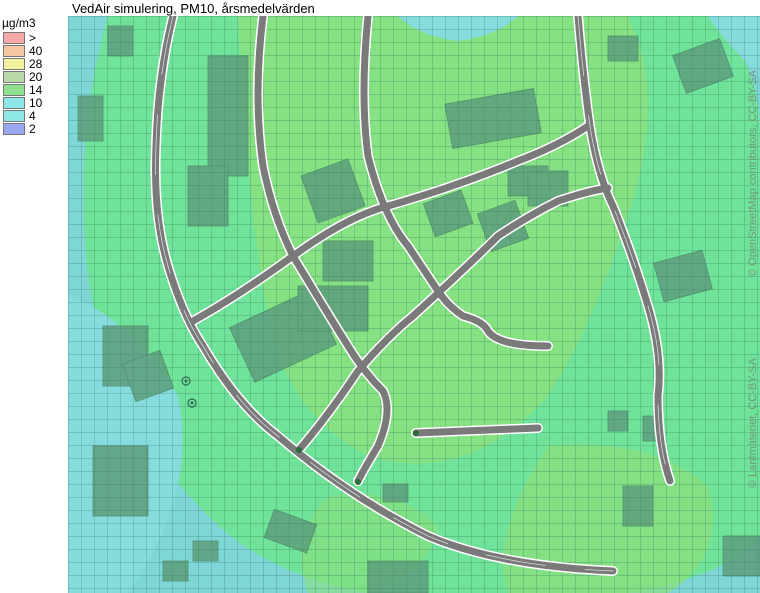  Describe the element at coordinates (36, 64) in the screenshot. I see `legend-label: 28` at that location.